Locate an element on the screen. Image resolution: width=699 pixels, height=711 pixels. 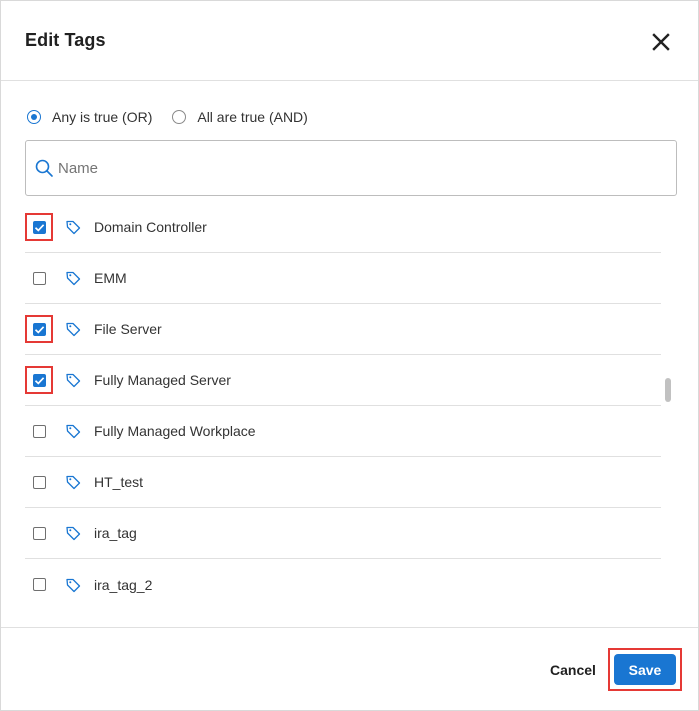
checkbox-fully-managed-server is located at coordinates (39, 380).